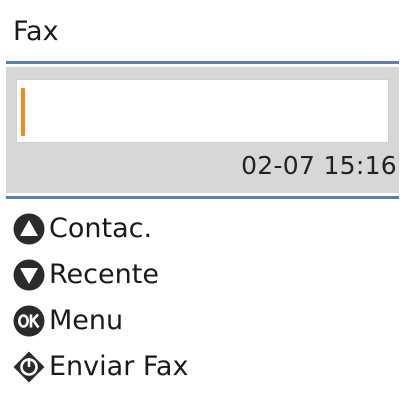  Describe the element at coordinates (202, 197) in the screenshot. I see `menu-divider` at that location.